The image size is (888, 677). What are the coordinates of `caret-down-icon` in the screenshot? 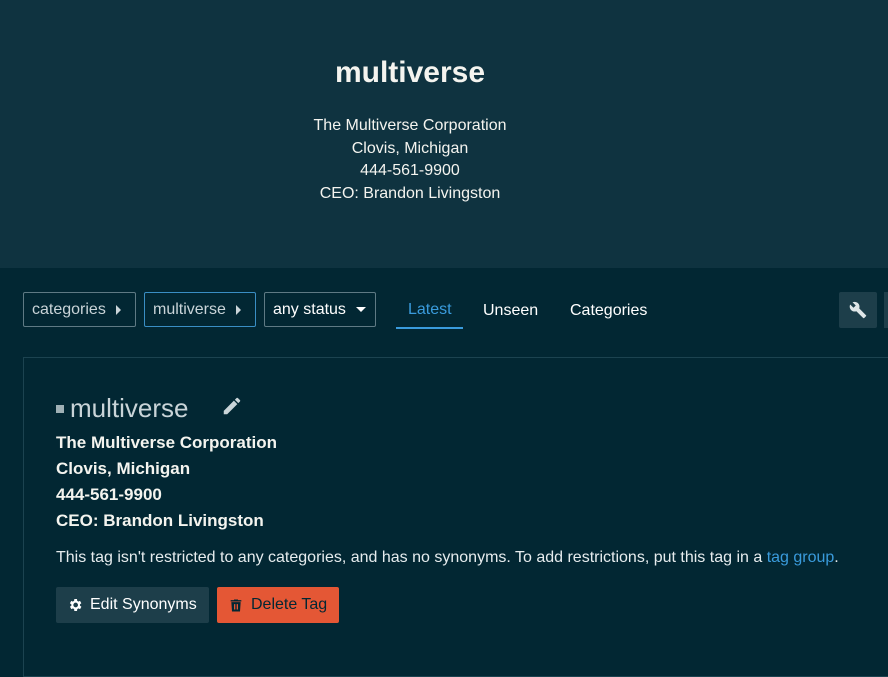 It's located at (360, 309).